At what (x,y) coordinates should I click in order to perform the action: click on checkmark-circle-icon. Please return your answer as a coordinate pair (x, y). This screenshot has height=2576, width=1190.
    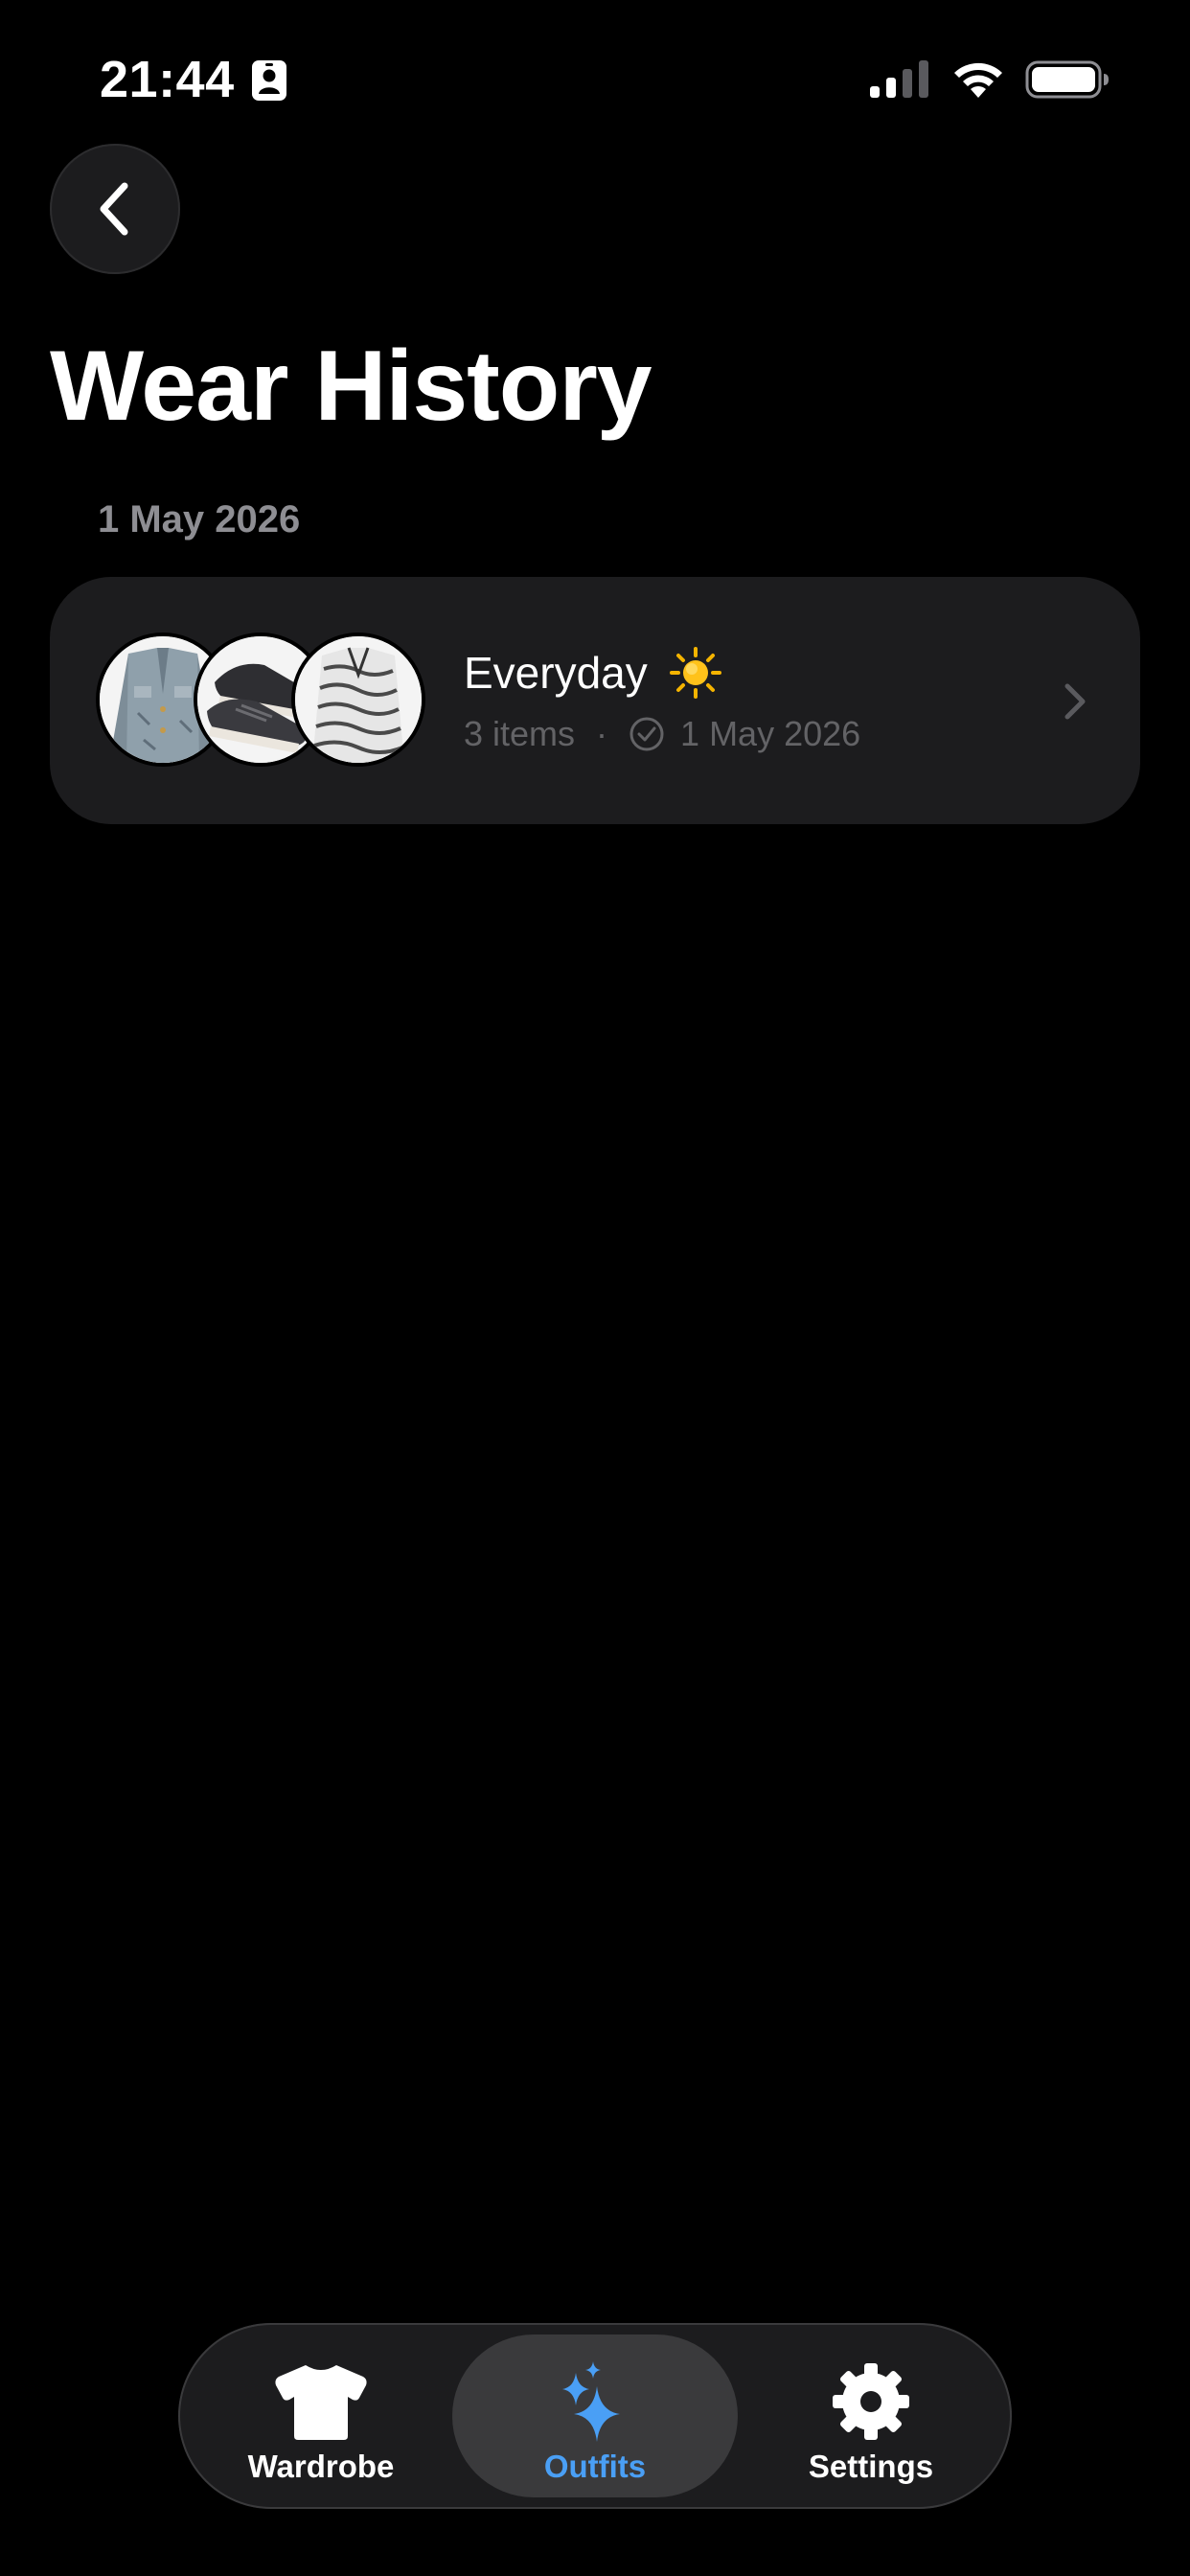
    Looking at the image, I should click on (647, 734).